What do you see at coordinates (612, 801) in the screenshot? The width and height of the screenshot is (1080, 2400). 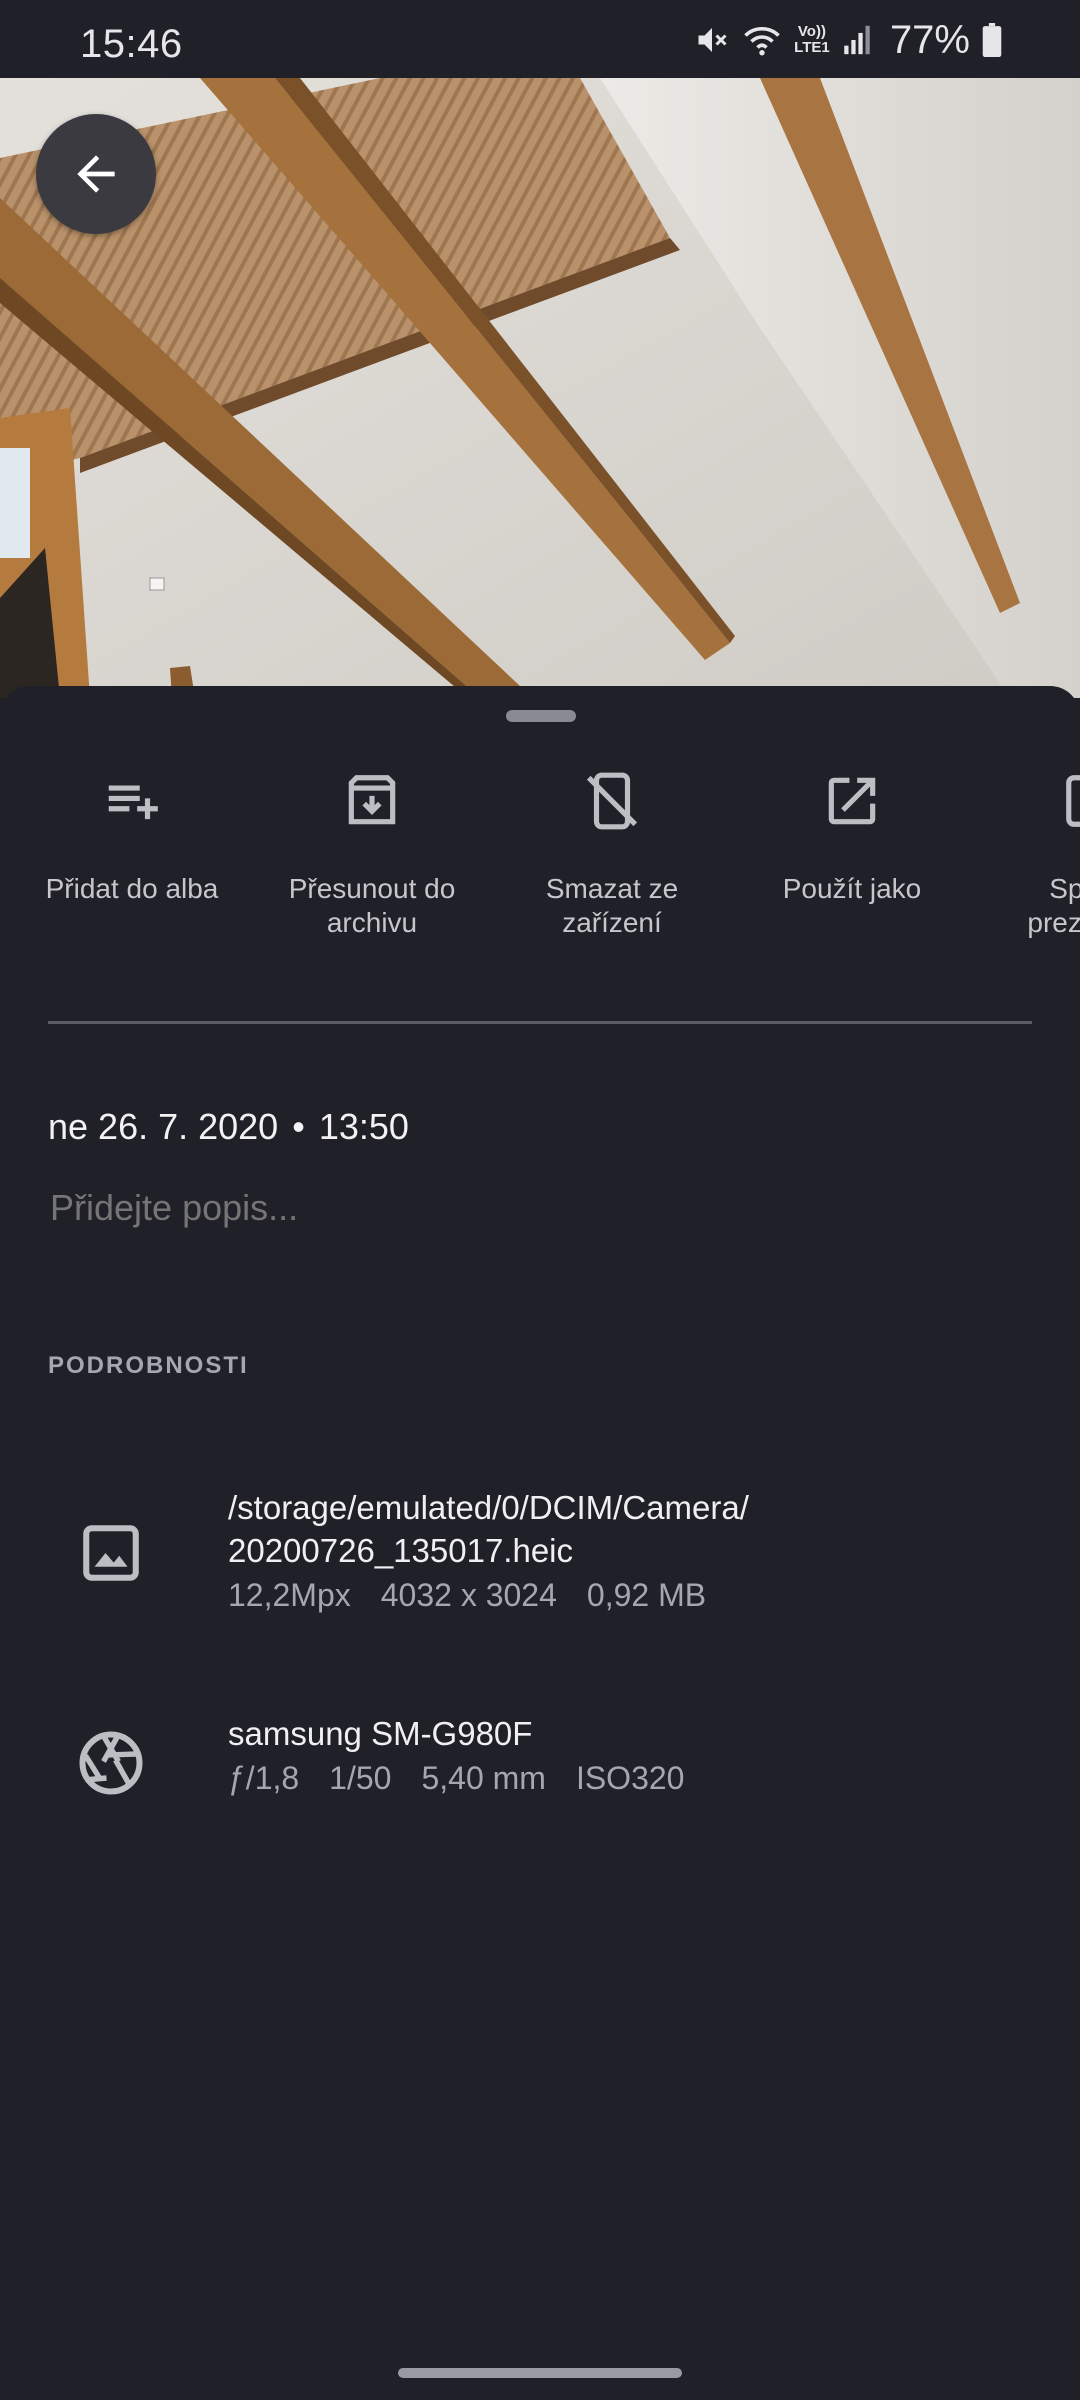 I see `mobile-off-icon` at bounding box center [612, 801].